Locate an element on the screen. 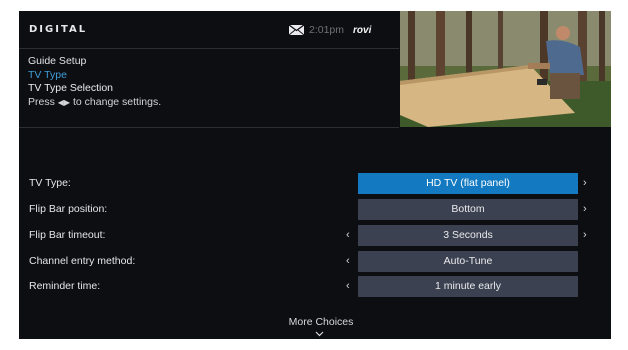 This screenshot has width=628, height=350. setting-value-tv-type: HD TV (flat panel) is located at coordinates (468, 183).